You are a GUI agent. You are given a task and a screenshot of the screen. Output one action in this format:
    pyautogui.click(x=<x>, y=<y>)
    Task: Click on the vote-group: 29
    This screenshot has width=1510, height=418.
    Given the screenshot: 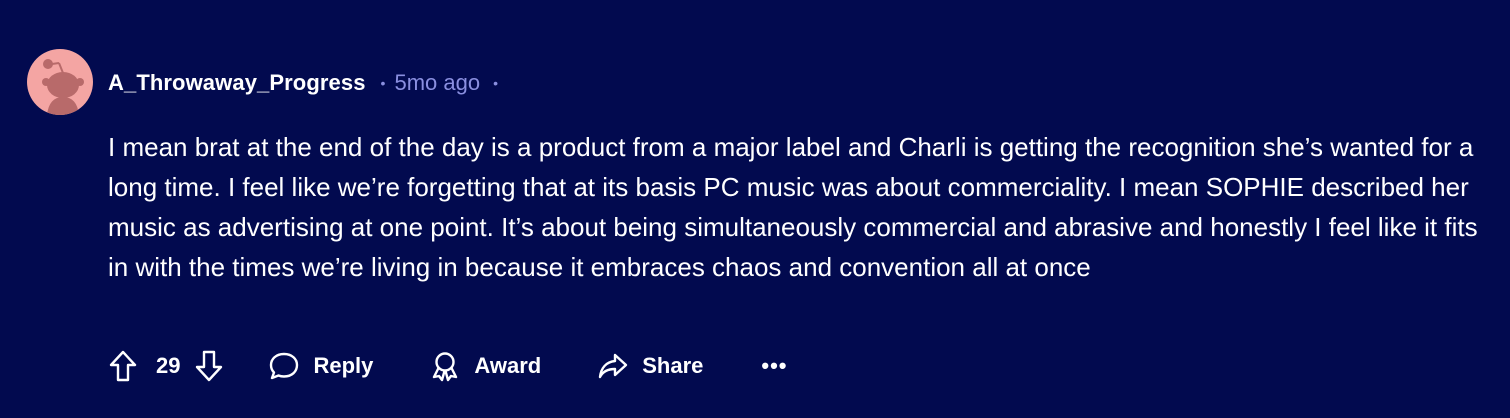 What is the action you would take?
    pyautogui.click(x=166, y=366)
    